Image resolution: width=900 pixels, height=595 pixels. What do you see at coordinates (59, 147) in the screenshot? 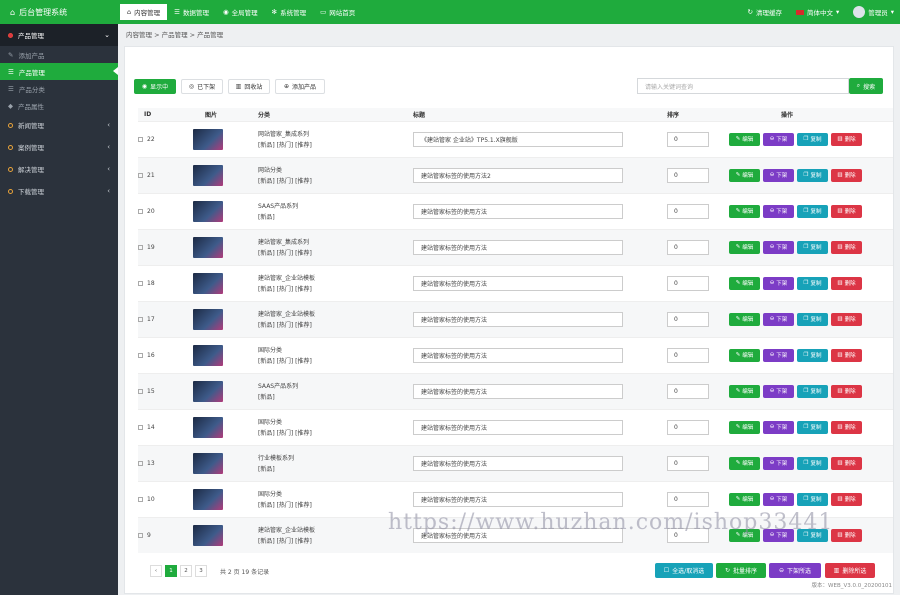
I see `sidebar-section-cases: 案例管理 ‹` at bounding box center [59, 147].